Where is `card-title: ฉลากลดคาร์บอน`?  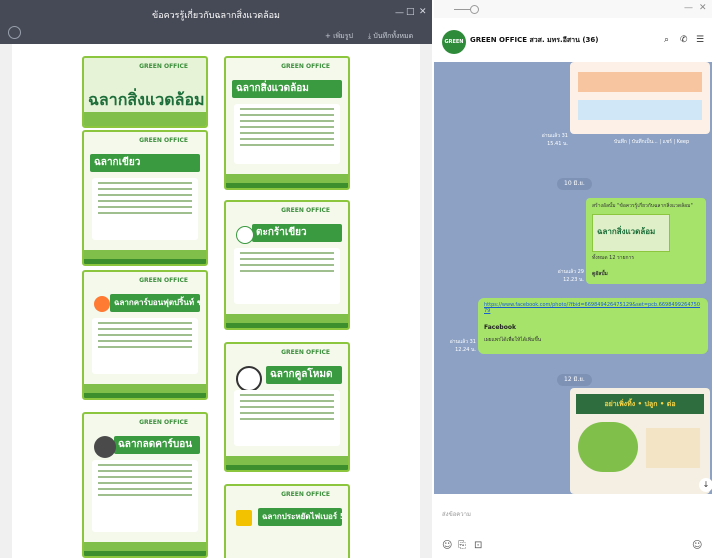 card-title: ฉลากลดคาร์บอน is located at coordinates (157, 445).